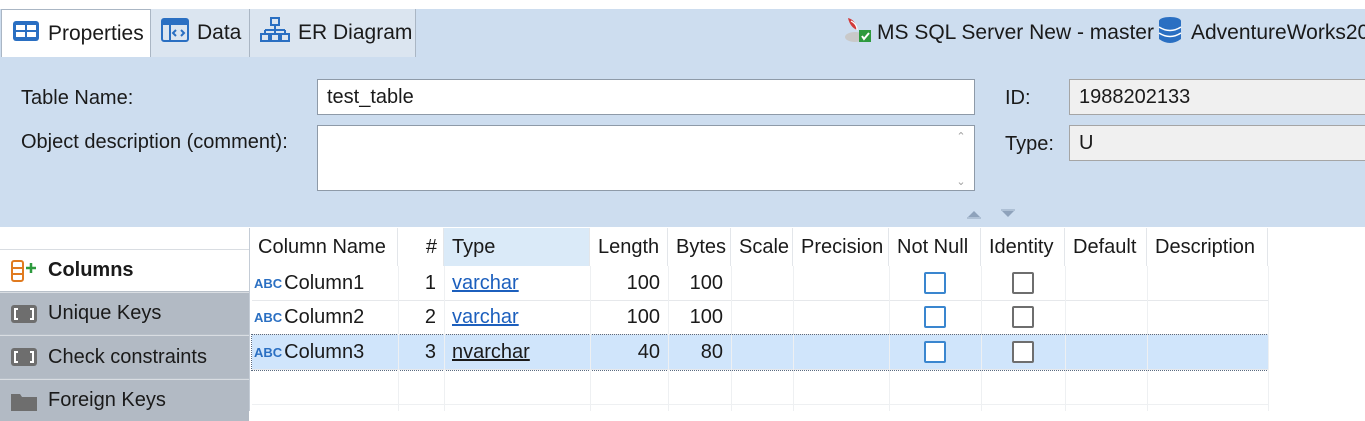 The width and height of the screenshot is (1365, 421). I want to click on column-number: 2, so click(430, 316).